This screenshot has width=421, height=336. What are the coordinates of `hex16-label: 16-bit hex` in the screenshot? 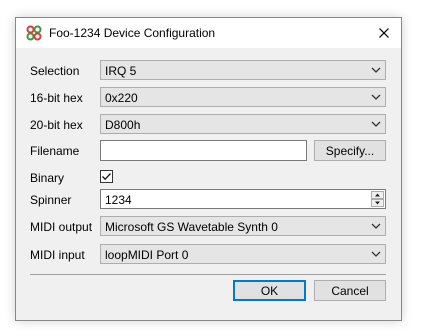 It's located at (56, 98).